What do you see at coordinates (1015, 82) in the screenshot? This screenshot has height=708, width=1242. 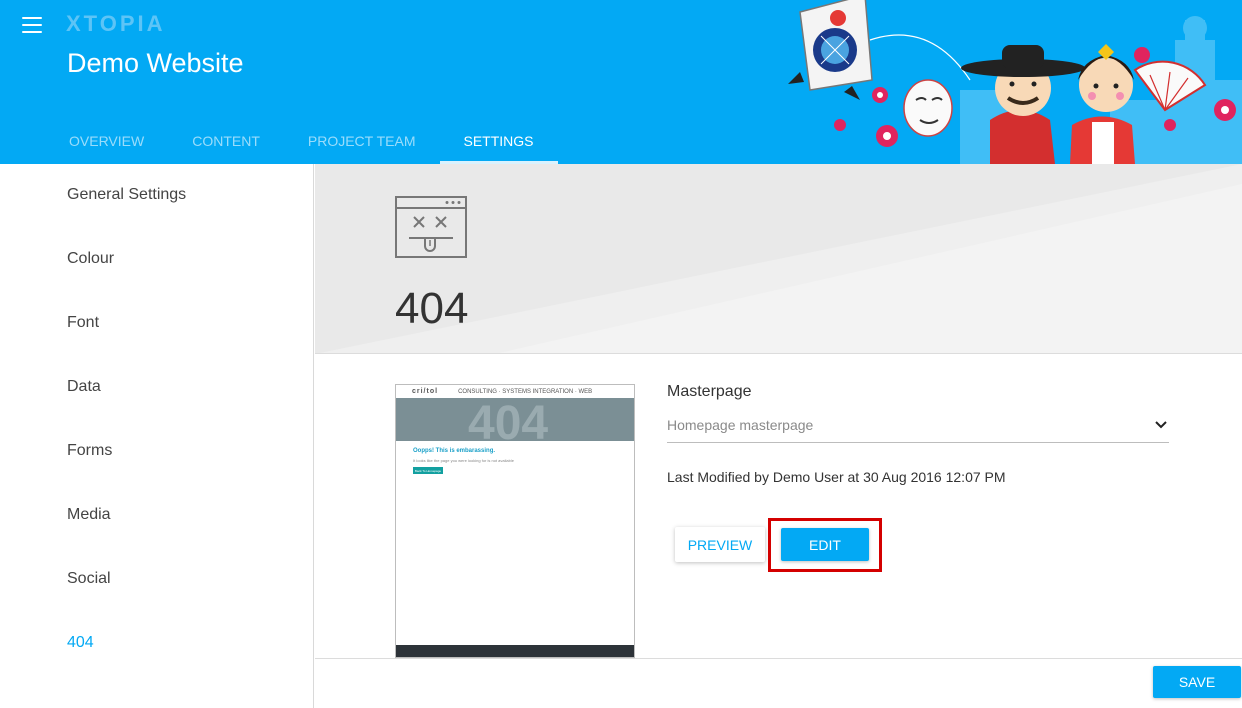 I see `header-illustration` at bounding box center [1015, 82].